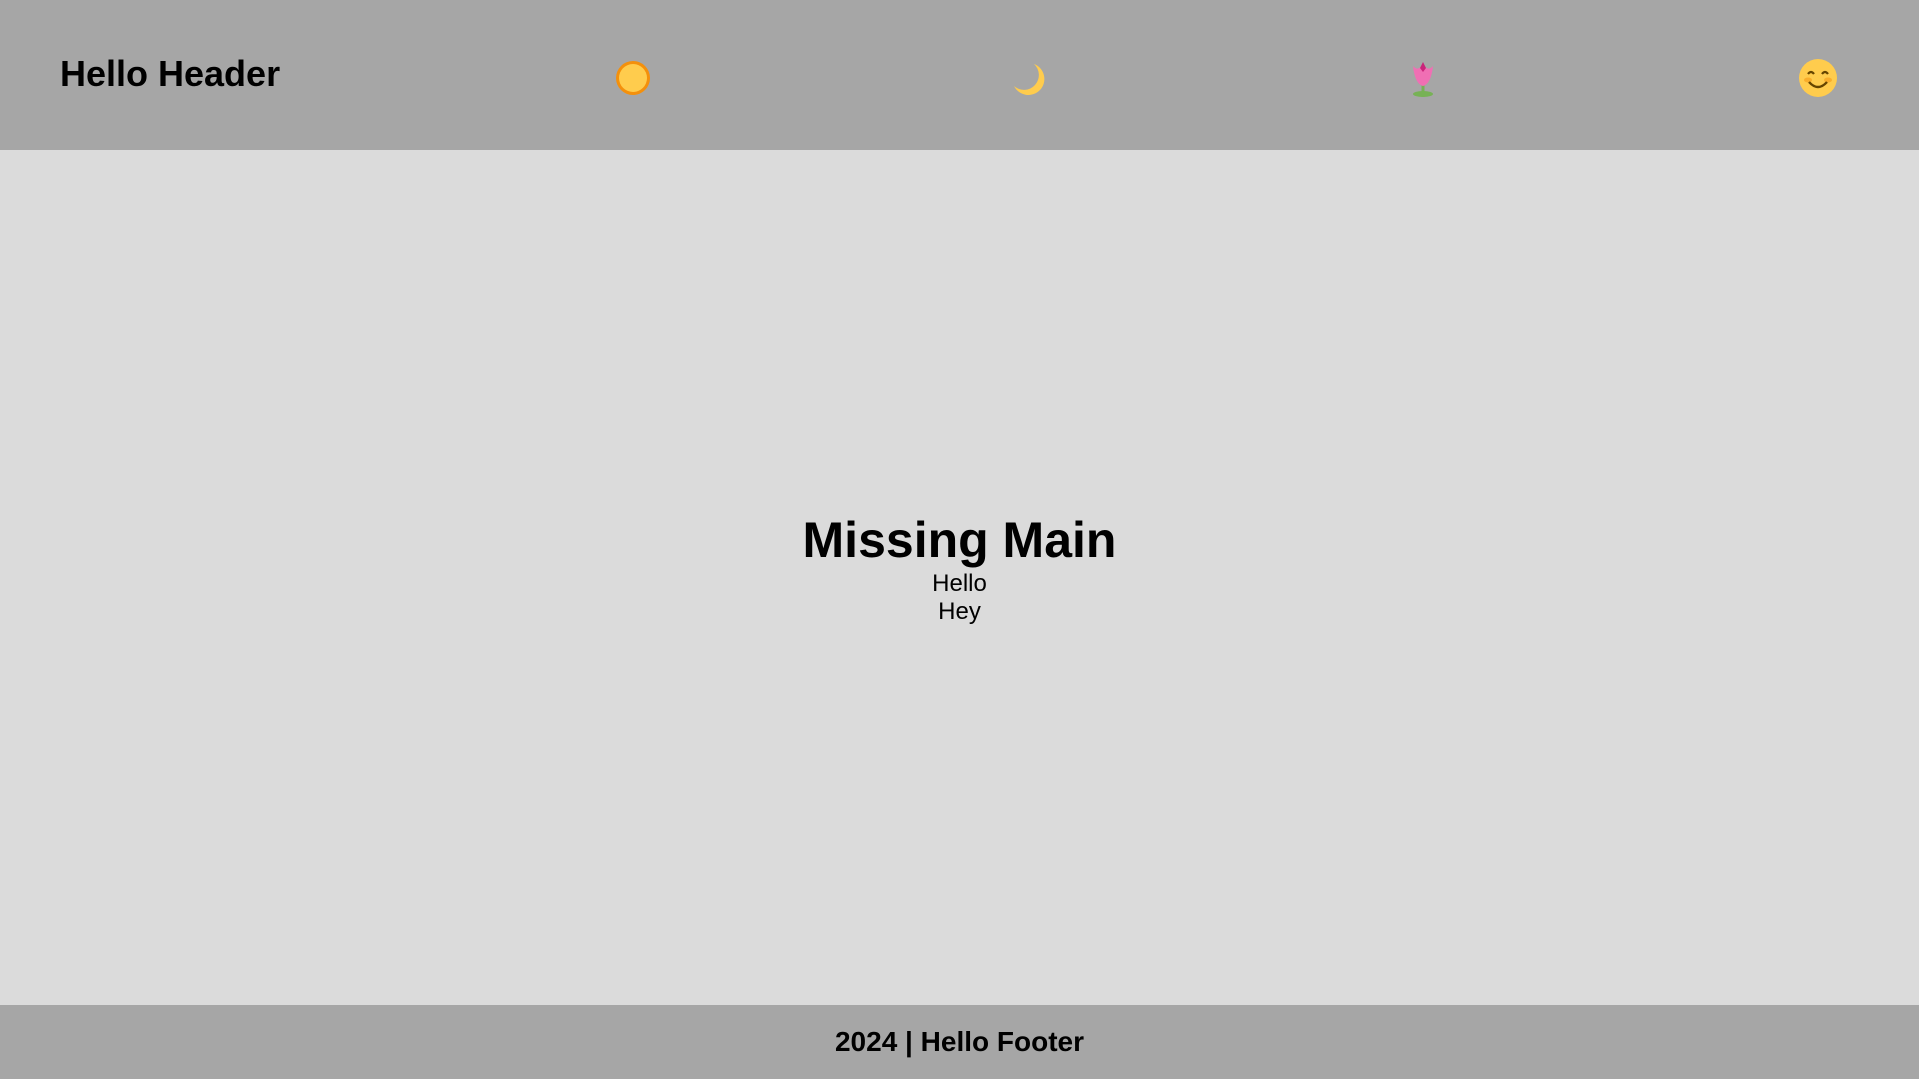 The image size is (1919, 1079). Describe the element at coordinates (959, 75) in the screenshot. I see `page-header: Hello Header` at that location.